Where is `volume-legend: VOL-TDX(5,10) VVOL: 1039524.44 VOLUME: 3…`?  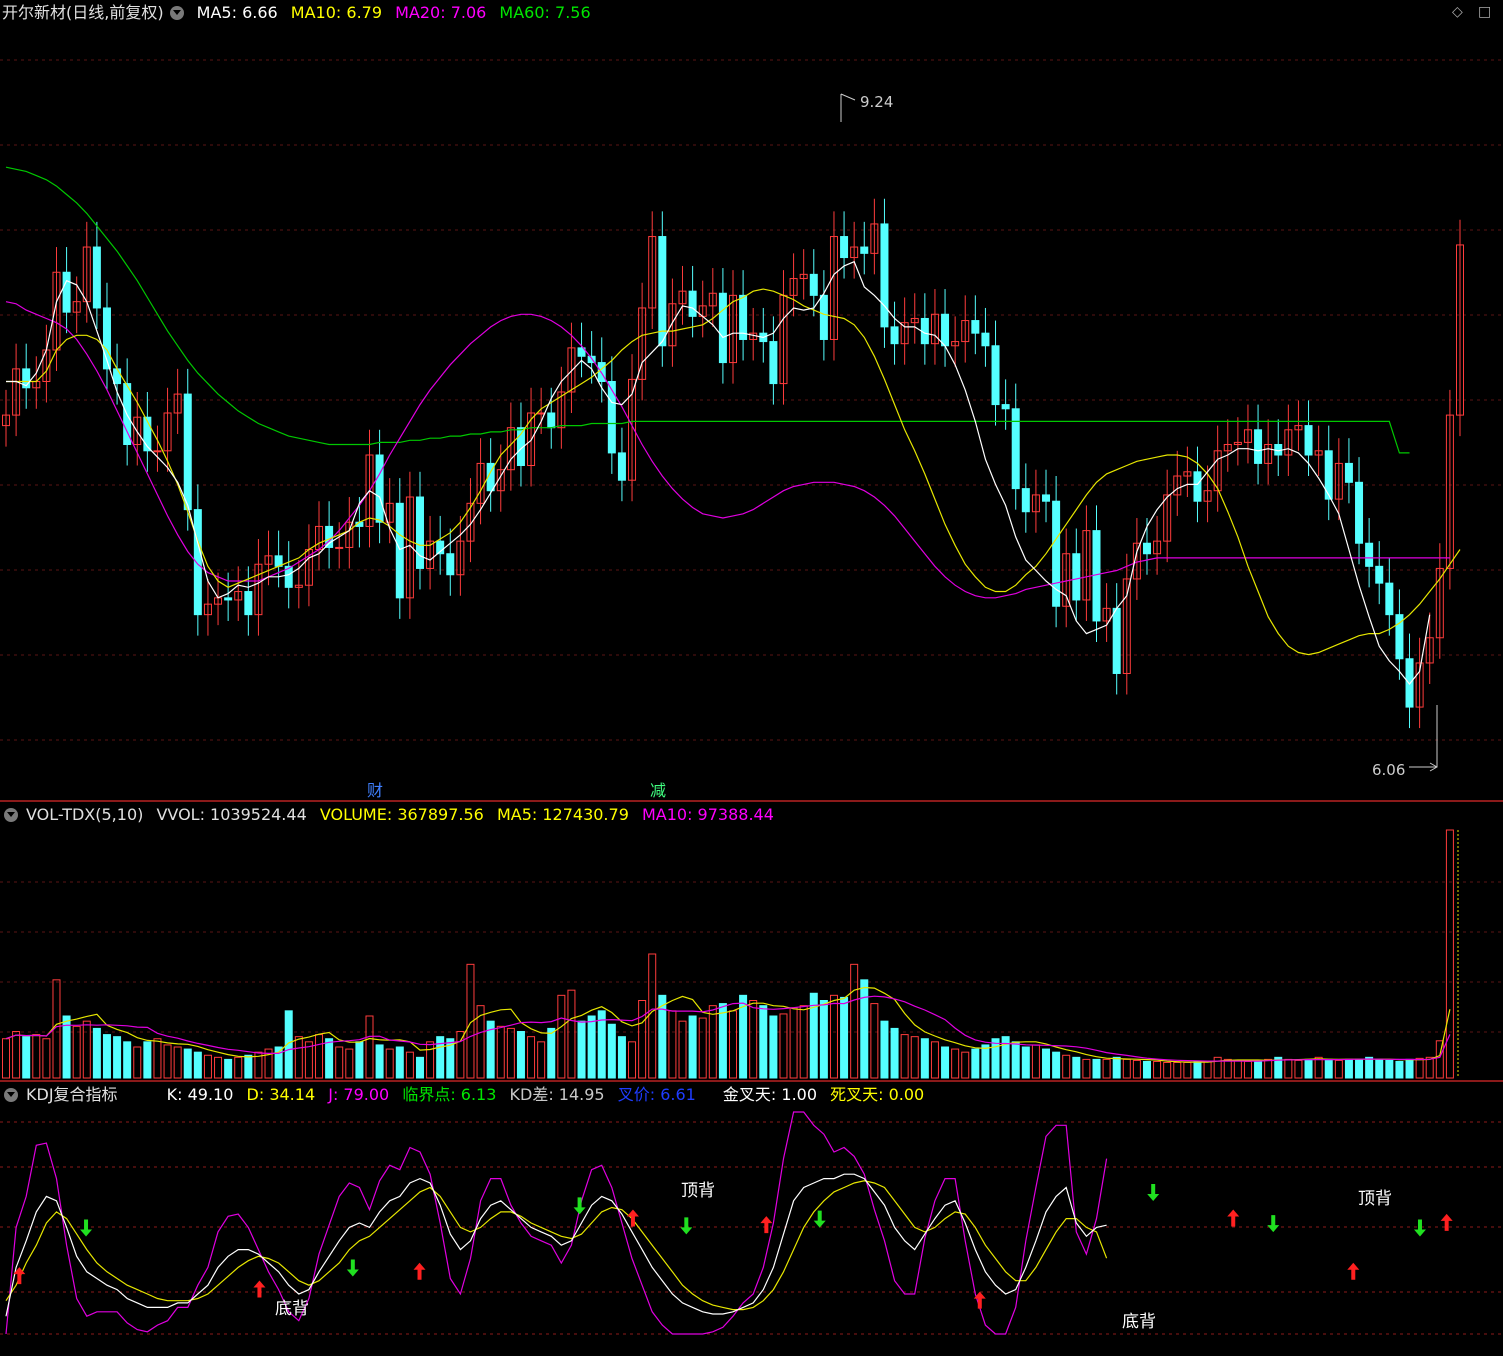
volume-legend: VOL-TDX(5,10) VVOL: 1039524.44 VOLUME: 3… is located at coordinates (392, 815).